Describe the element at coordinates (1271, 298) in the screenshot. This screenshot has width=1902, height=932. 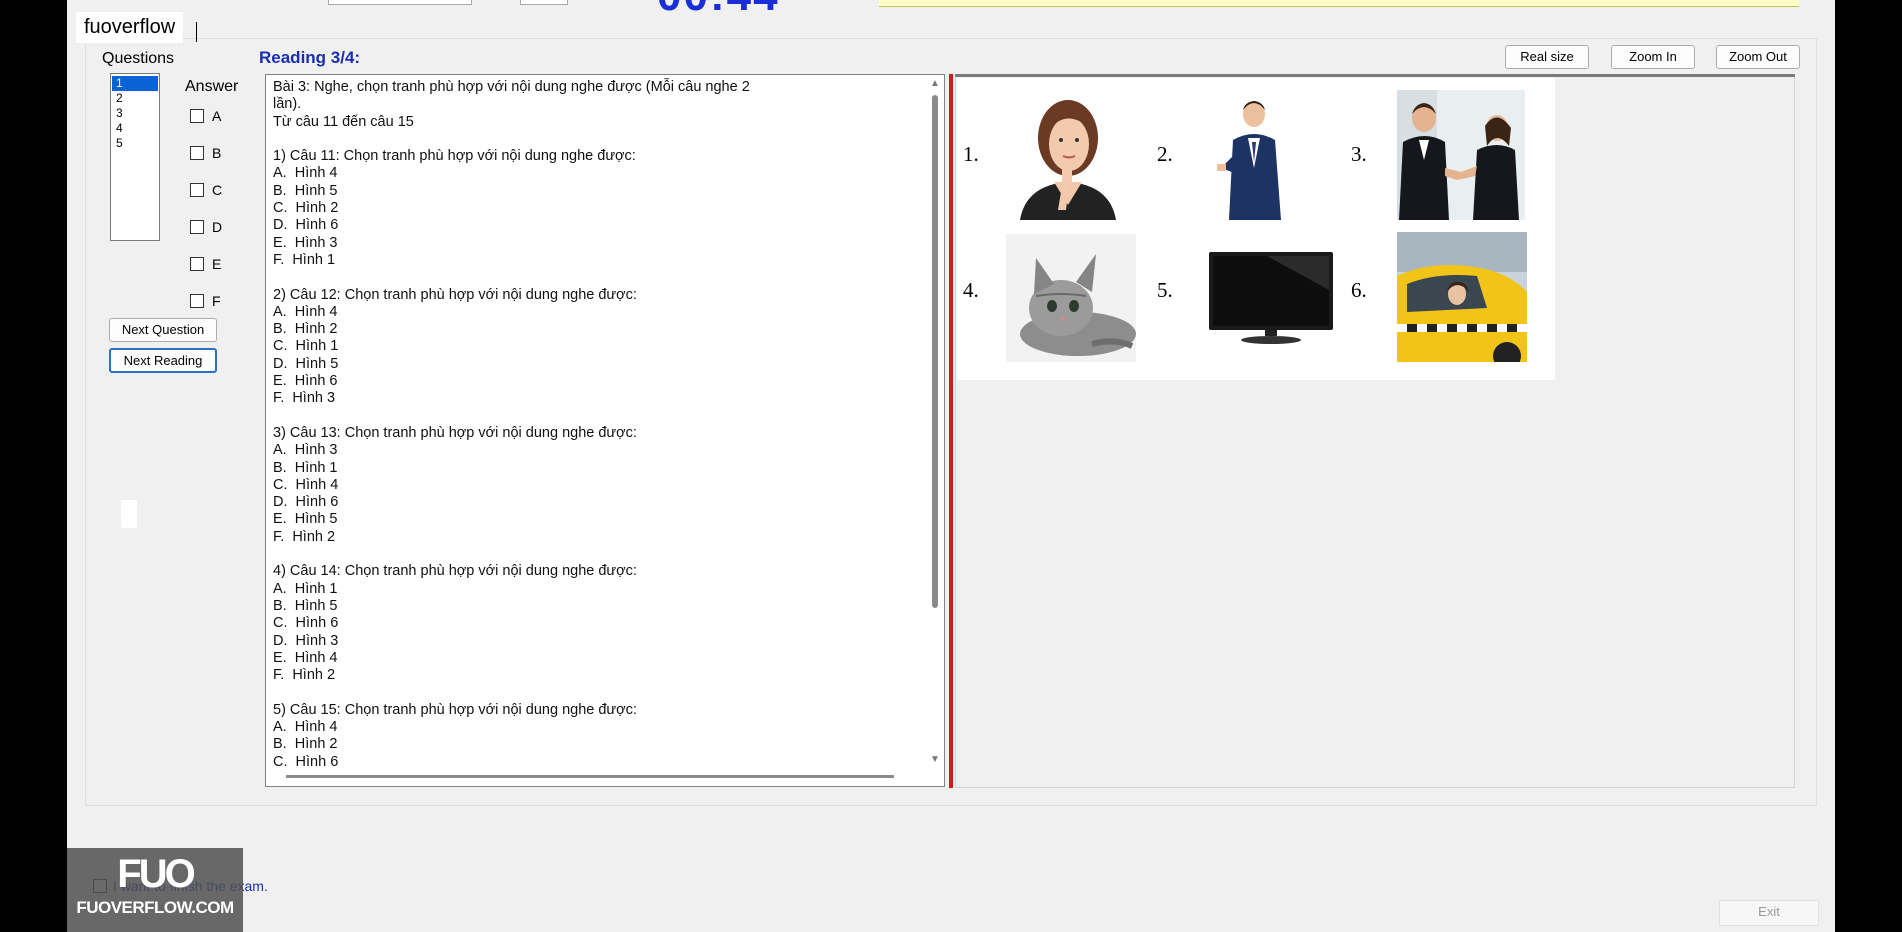
I see `television-icon` at that location.